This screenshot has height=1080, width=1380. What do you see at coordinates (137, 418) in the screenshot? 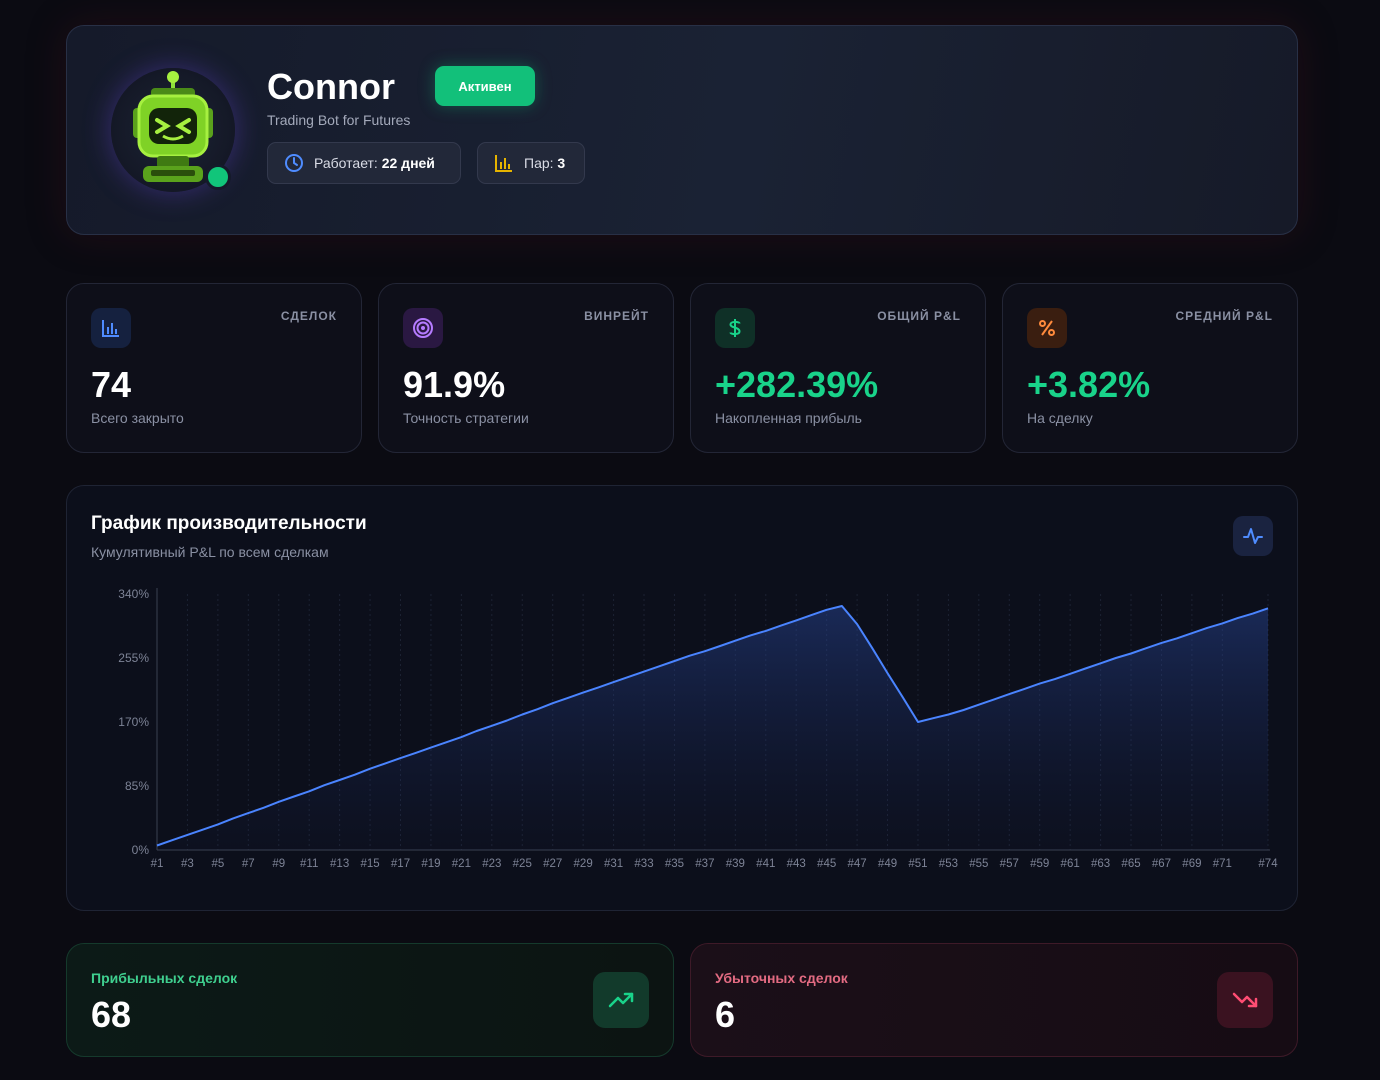
I see `stat-desc: Всего закрыто` at bounding box center [137, 418].